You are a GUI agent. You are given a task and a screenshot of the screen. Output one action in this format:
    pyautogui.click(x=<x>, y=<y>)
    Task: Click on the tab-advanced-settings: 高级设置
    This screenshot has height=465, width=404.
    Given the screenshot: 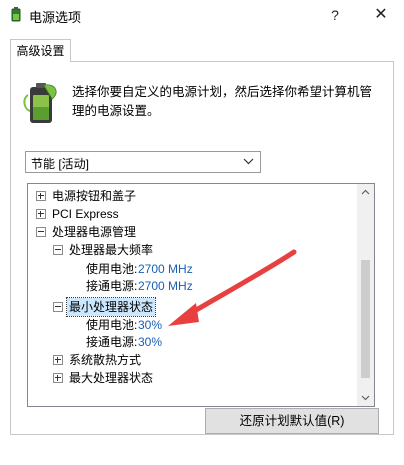 What is the action you would take?
    pyautogui.click(x=40, y=50)
    